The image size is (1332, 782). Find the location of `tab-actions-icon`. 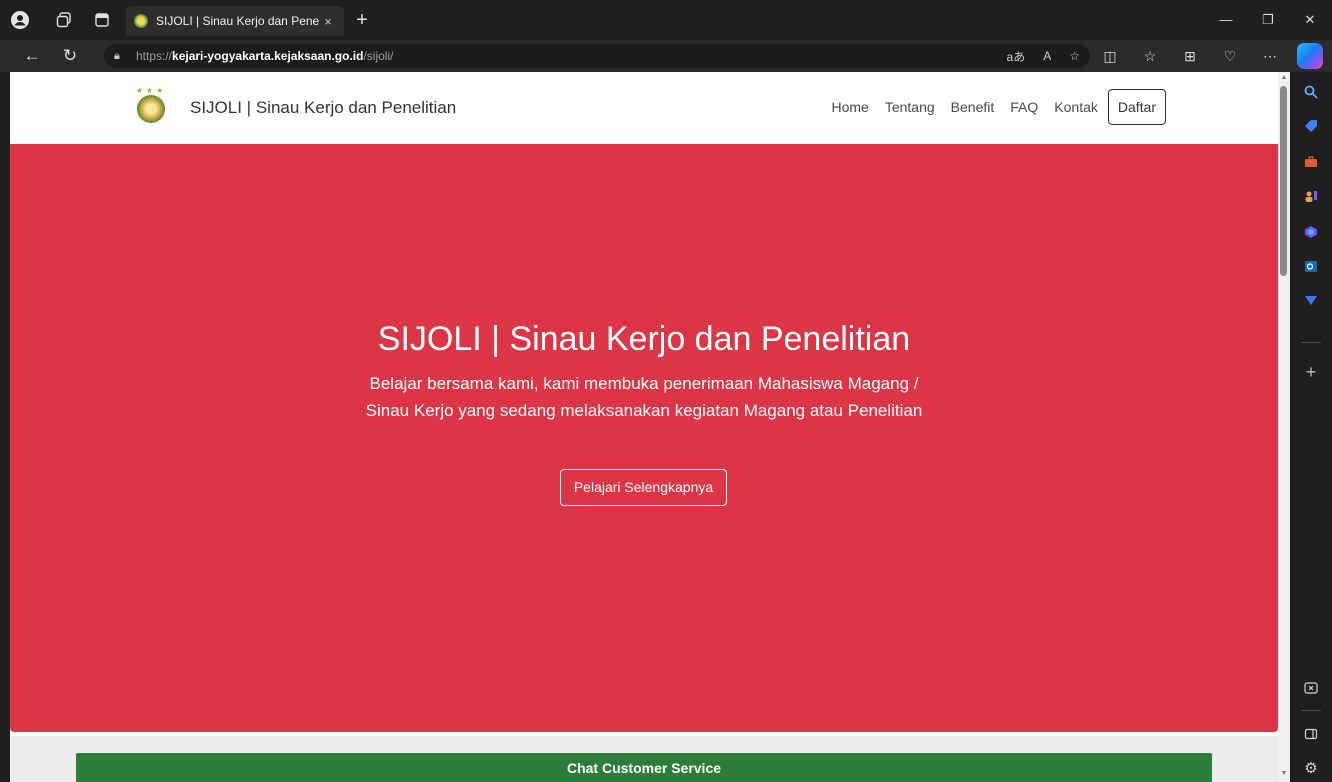

tab-actions-icon is located at coordinates (102, 20).